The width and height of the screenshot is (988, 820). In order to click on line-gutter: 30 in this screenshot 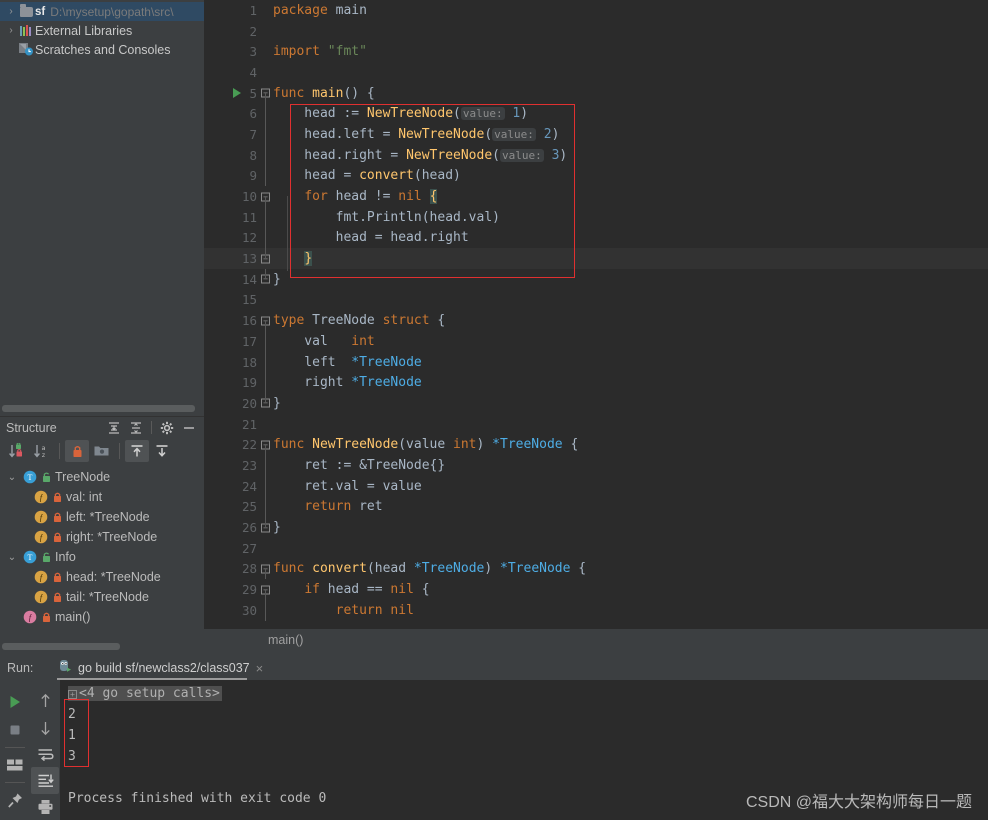, I will do `click(232, 610)`.